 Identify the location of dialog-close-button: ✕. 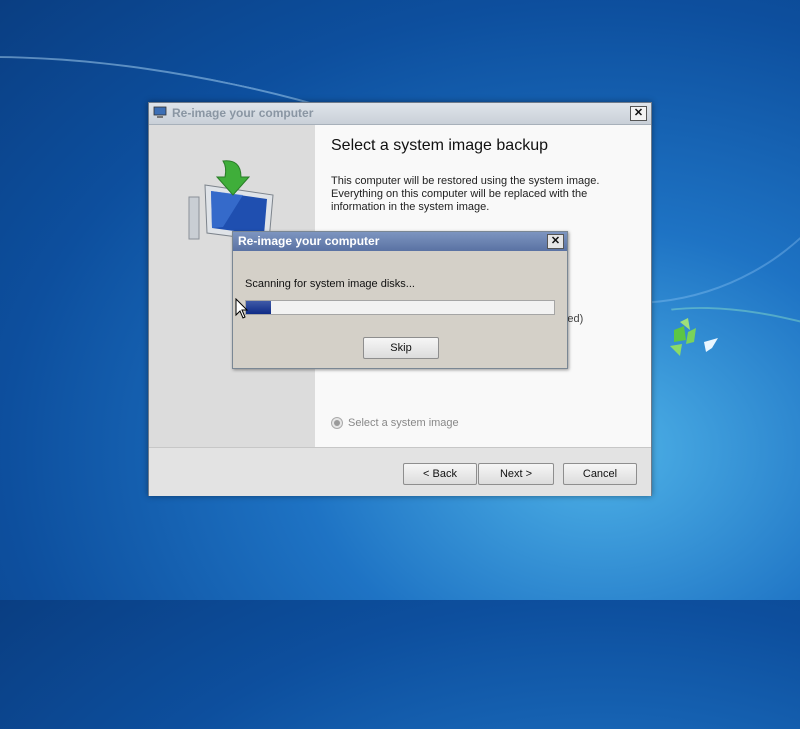
(555, 241).